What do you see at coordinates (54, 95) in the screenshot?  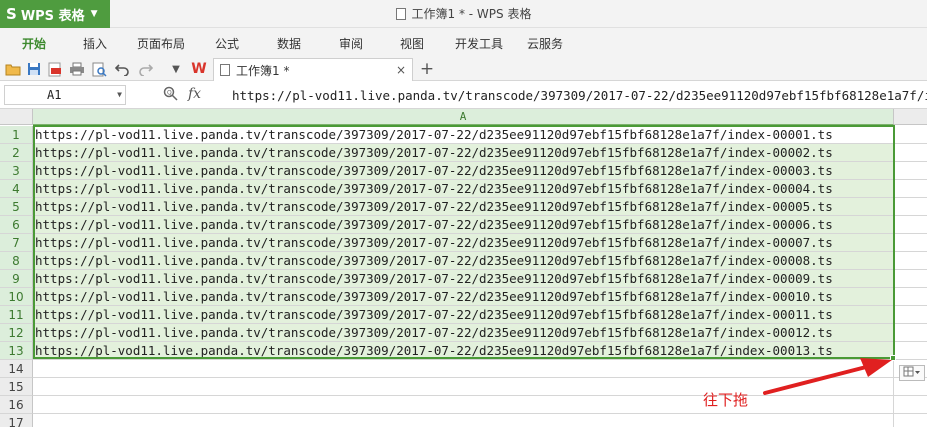 I see `name-box-value: A1` at bounding box center [54, 95].